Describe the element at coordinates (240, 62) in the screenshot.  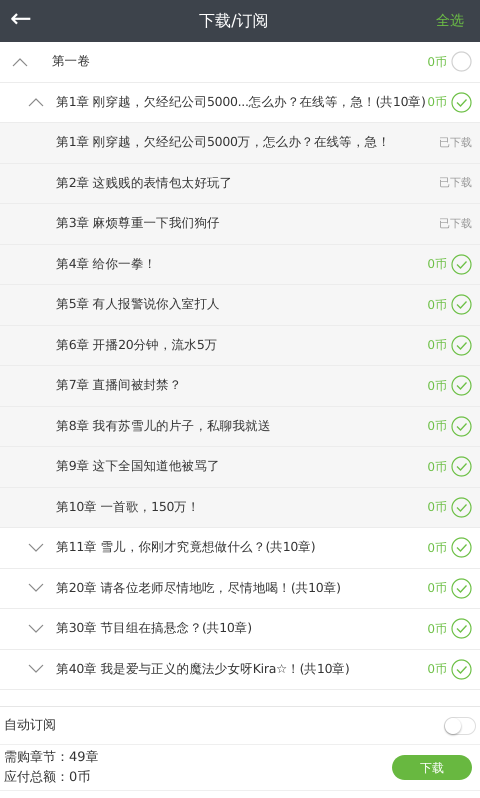
I see `volume-title: 第一卷` at that location.